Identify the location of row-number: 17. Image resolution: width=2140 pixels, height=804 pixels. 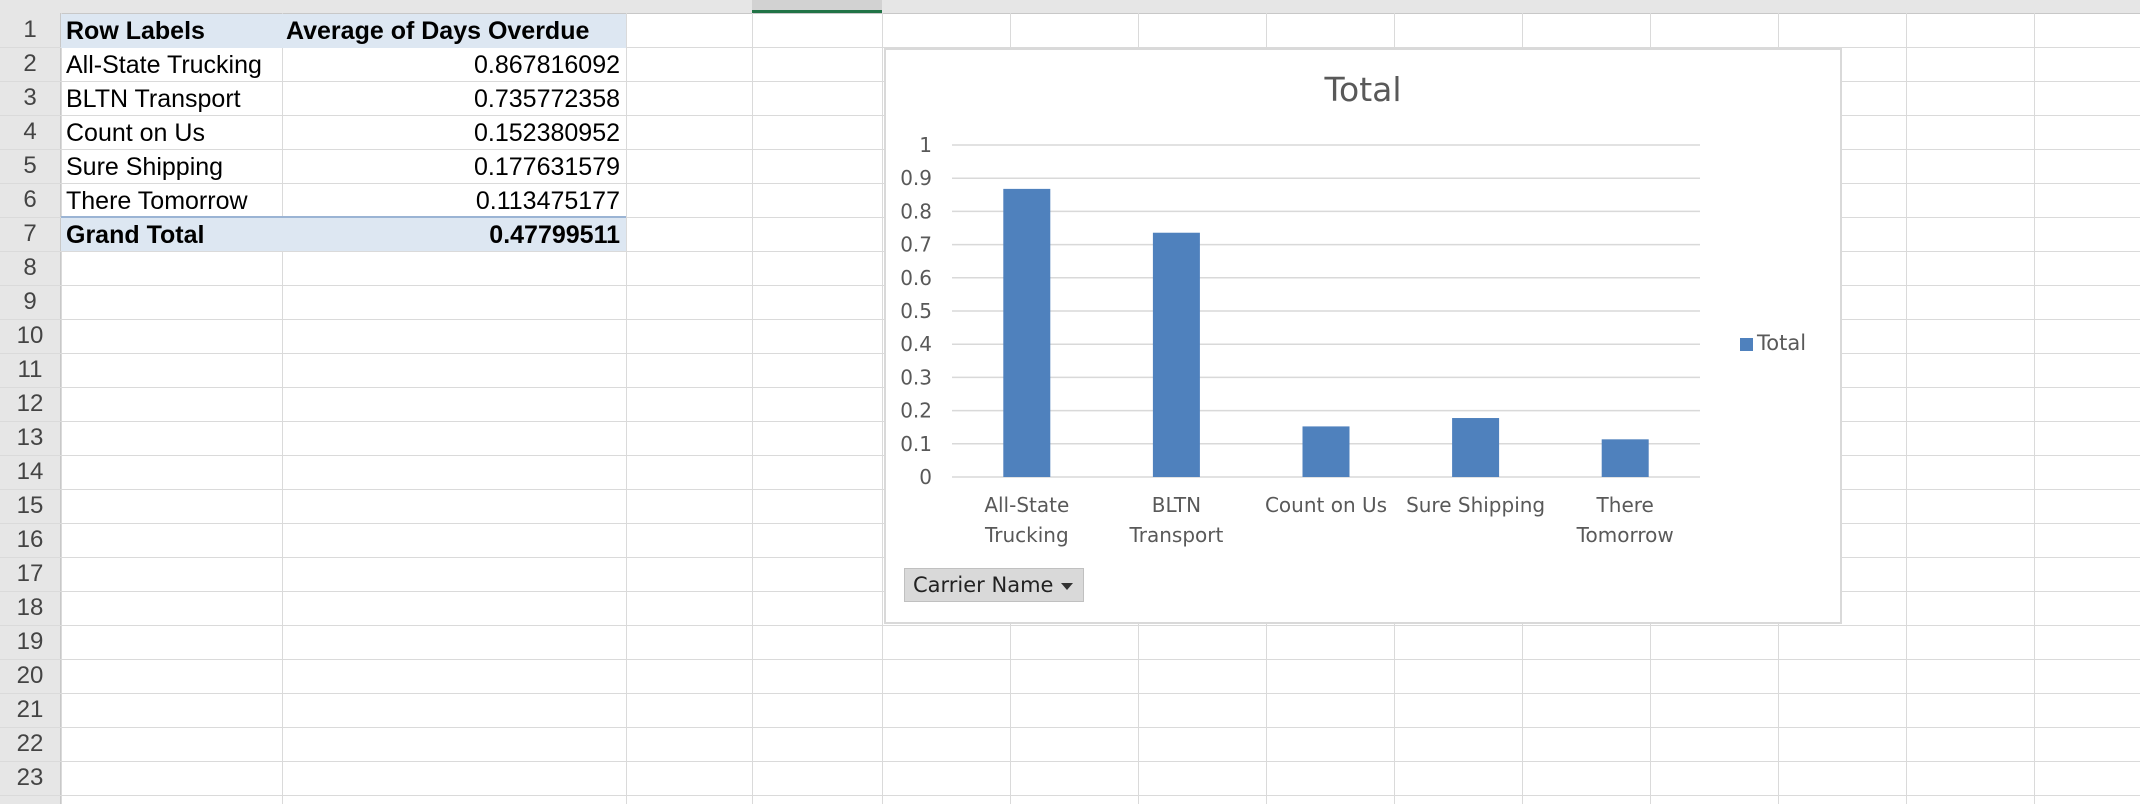
(30, 574).